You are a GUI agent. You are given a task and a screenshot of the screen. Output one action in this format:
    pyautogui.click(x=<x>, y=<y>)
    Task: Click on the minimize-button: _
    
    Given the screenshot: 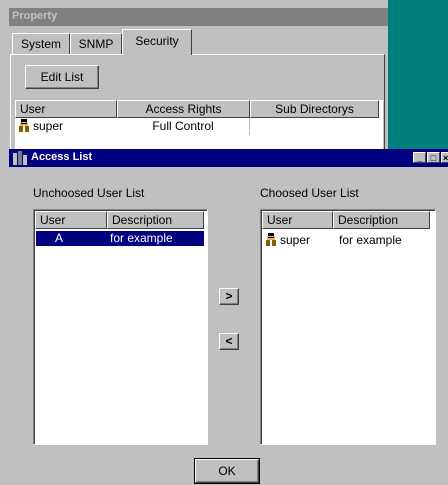 What is the action you would take?
    pyautogui.click(x=419, y=157)
    